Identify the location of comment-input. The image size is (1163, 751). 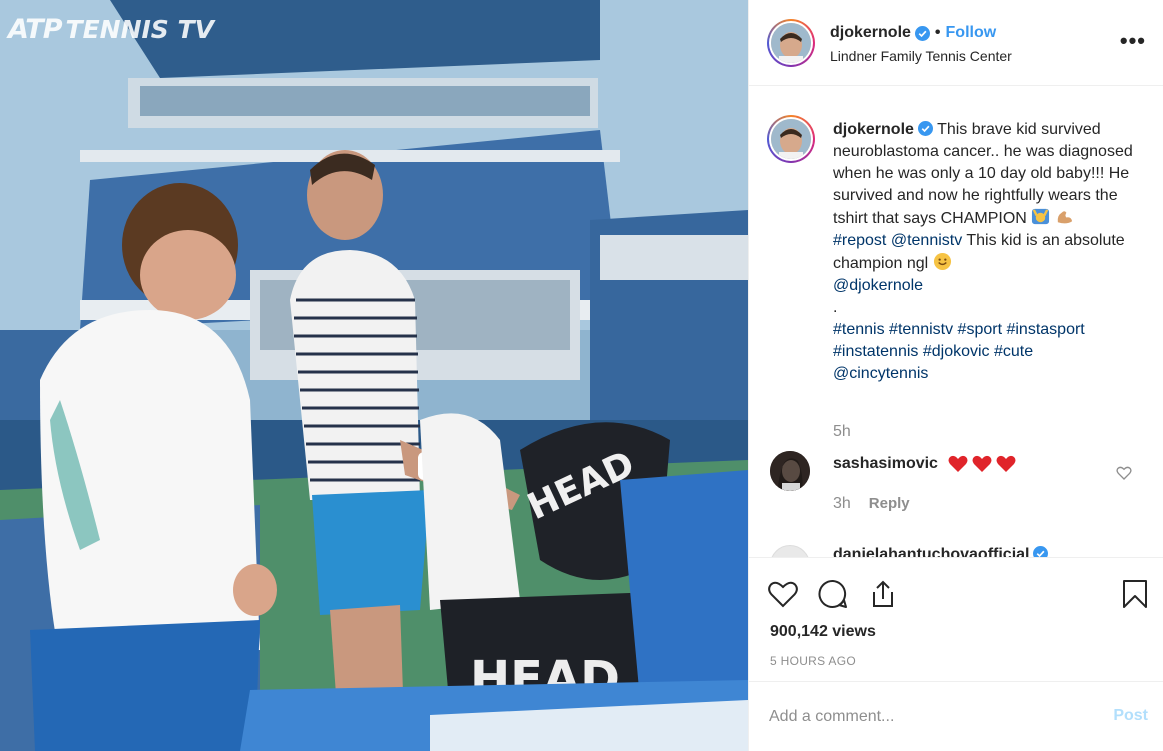
(919, 717).